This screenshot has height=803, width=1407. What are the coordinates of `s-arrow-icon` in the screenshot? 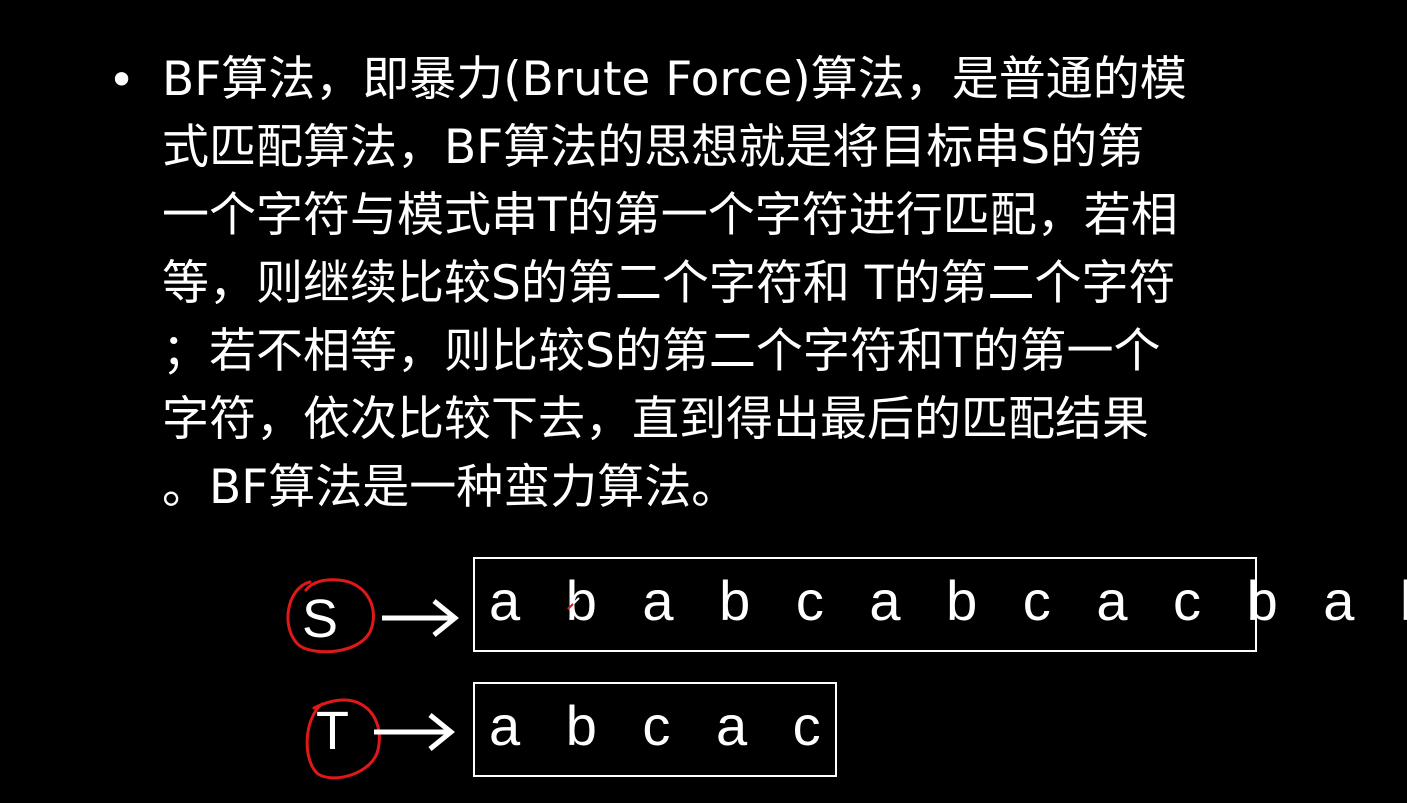 It's located at (420, 618).